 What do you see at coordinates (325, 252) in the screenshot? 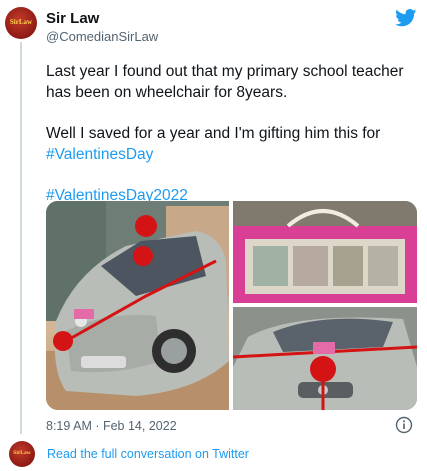
I see `photo-pink-gift-bag-cash` at bounding box center [325, 252].